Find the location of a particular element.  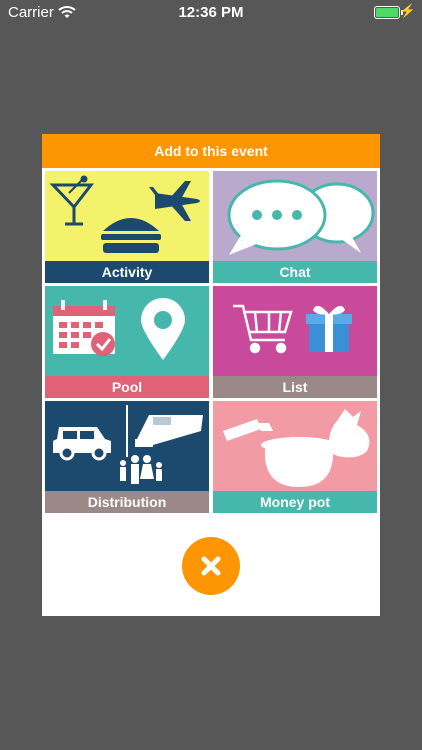

gift-icon is located at coordinates (329, 328).